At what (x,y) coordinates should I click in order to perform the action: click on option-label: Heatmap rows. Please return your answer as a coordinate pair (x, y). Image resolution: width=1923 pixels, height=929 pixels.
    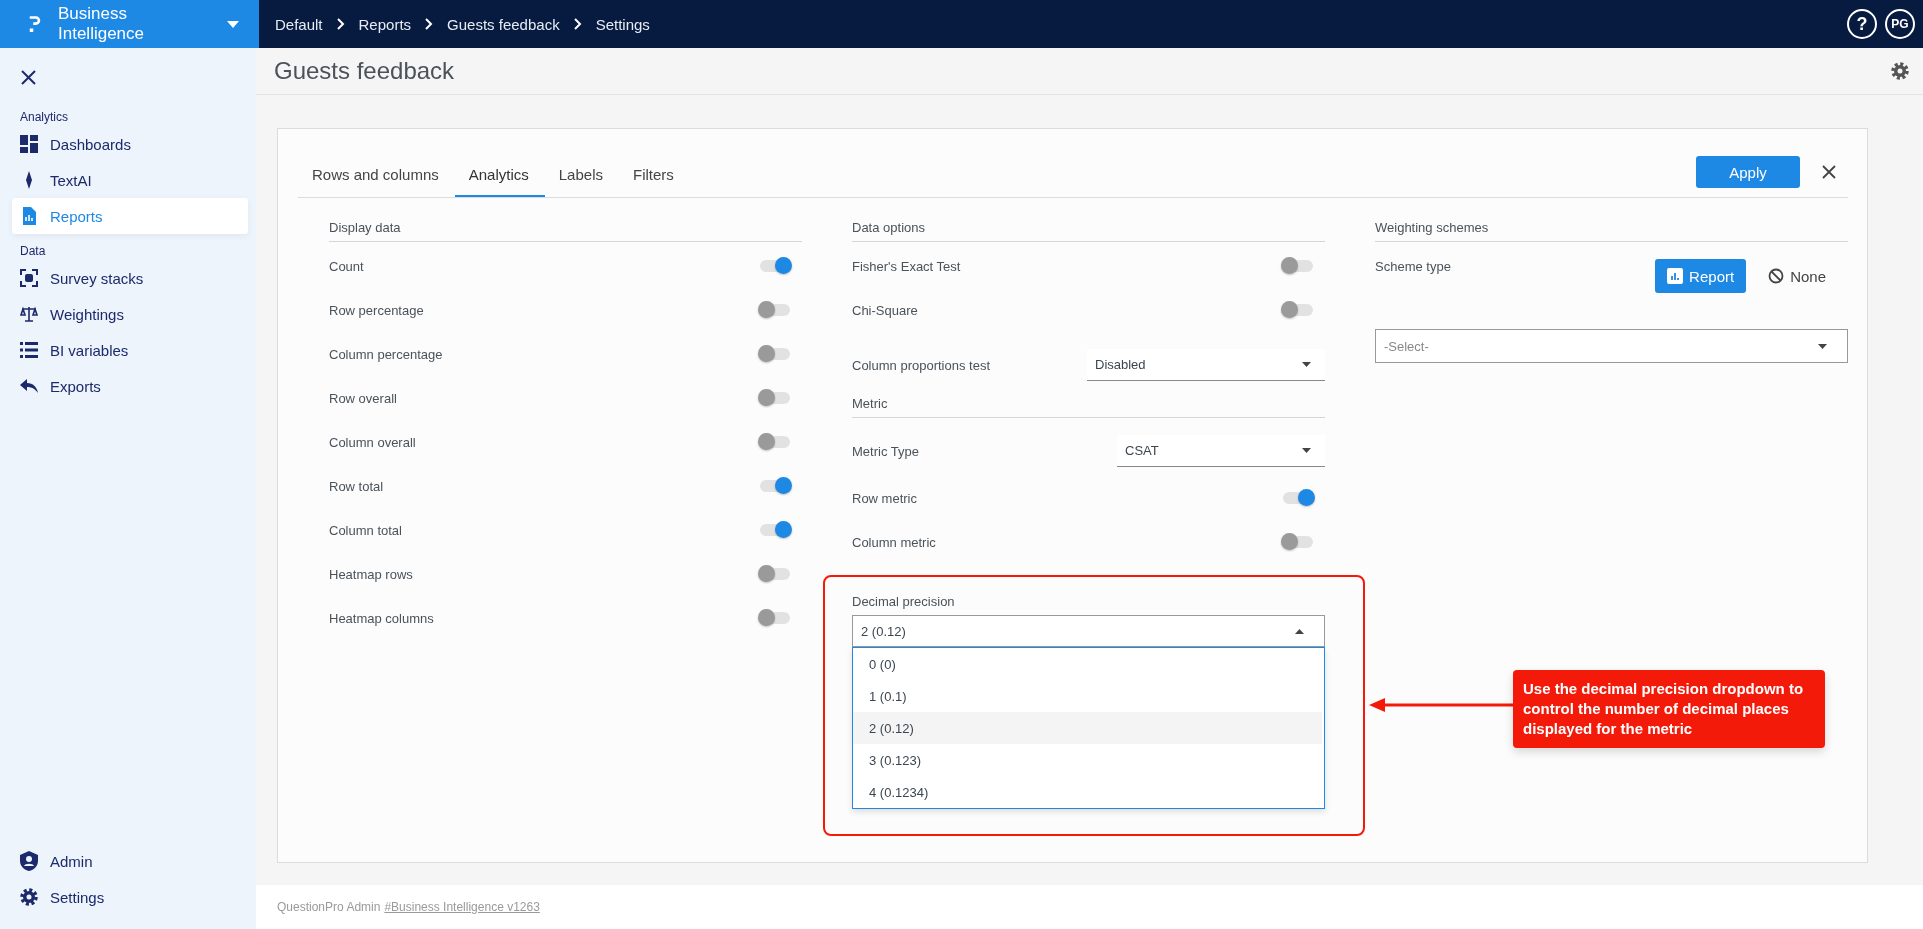
    Looking at the image, I should click on (371, 574).